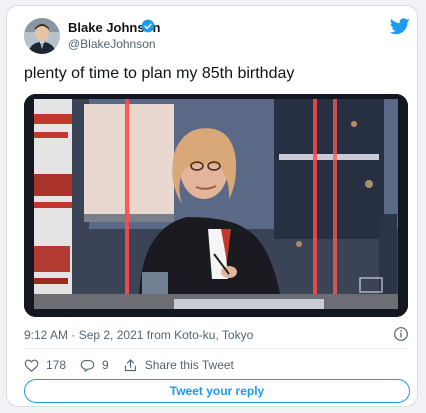 The width and height of the screenshot is (426, 413). What do you see at coordinates (401, 334) in the screenshot?
I see `info-icon` at bounding box center [401, 334].